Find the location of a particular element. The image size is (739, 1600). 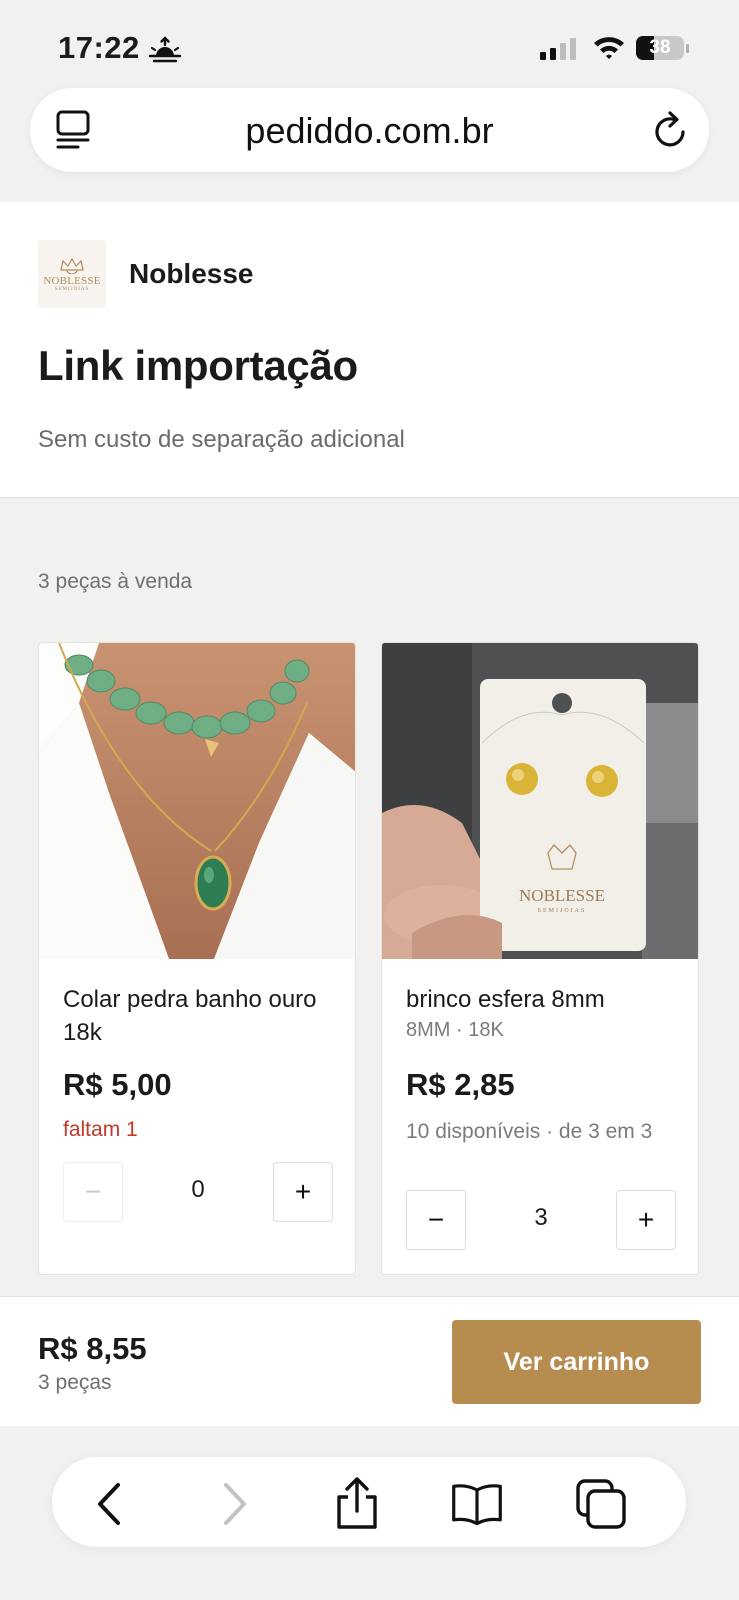

quantity-value: 3 is located at coordinates (541, 1217).